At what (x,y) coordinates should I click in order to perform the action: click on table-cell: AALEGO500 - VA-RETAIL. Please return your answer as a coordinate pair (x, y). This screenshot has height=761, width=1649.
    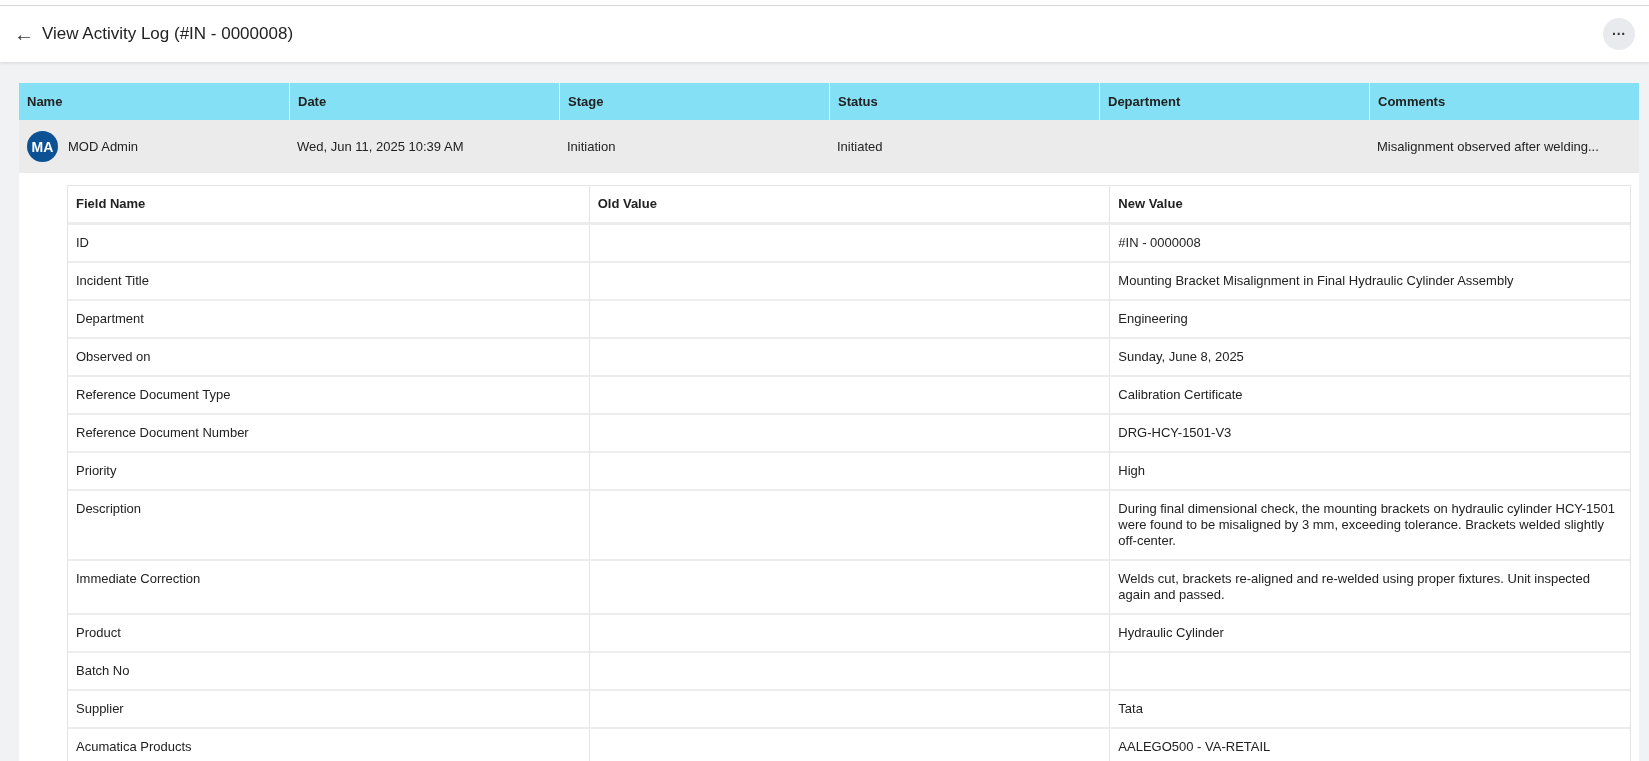
    Looking at the image, I should click on (1369, 745).